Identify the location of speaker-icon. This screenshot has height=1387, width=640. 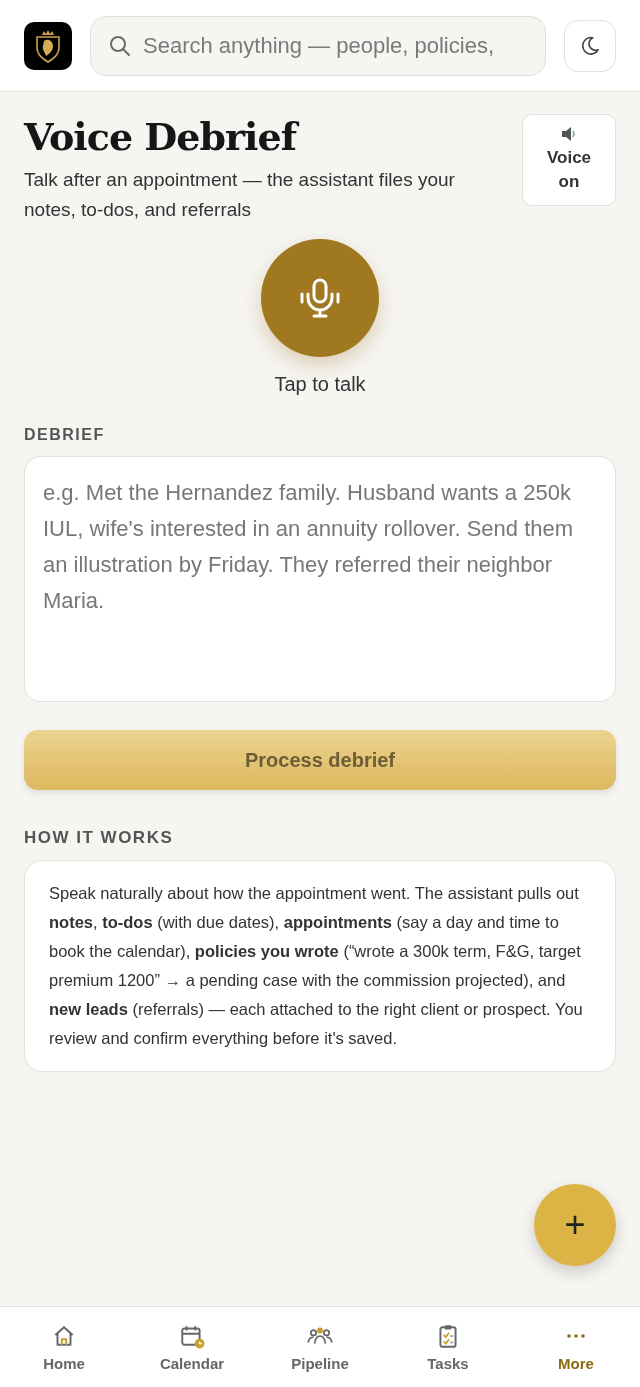
(569, 134).